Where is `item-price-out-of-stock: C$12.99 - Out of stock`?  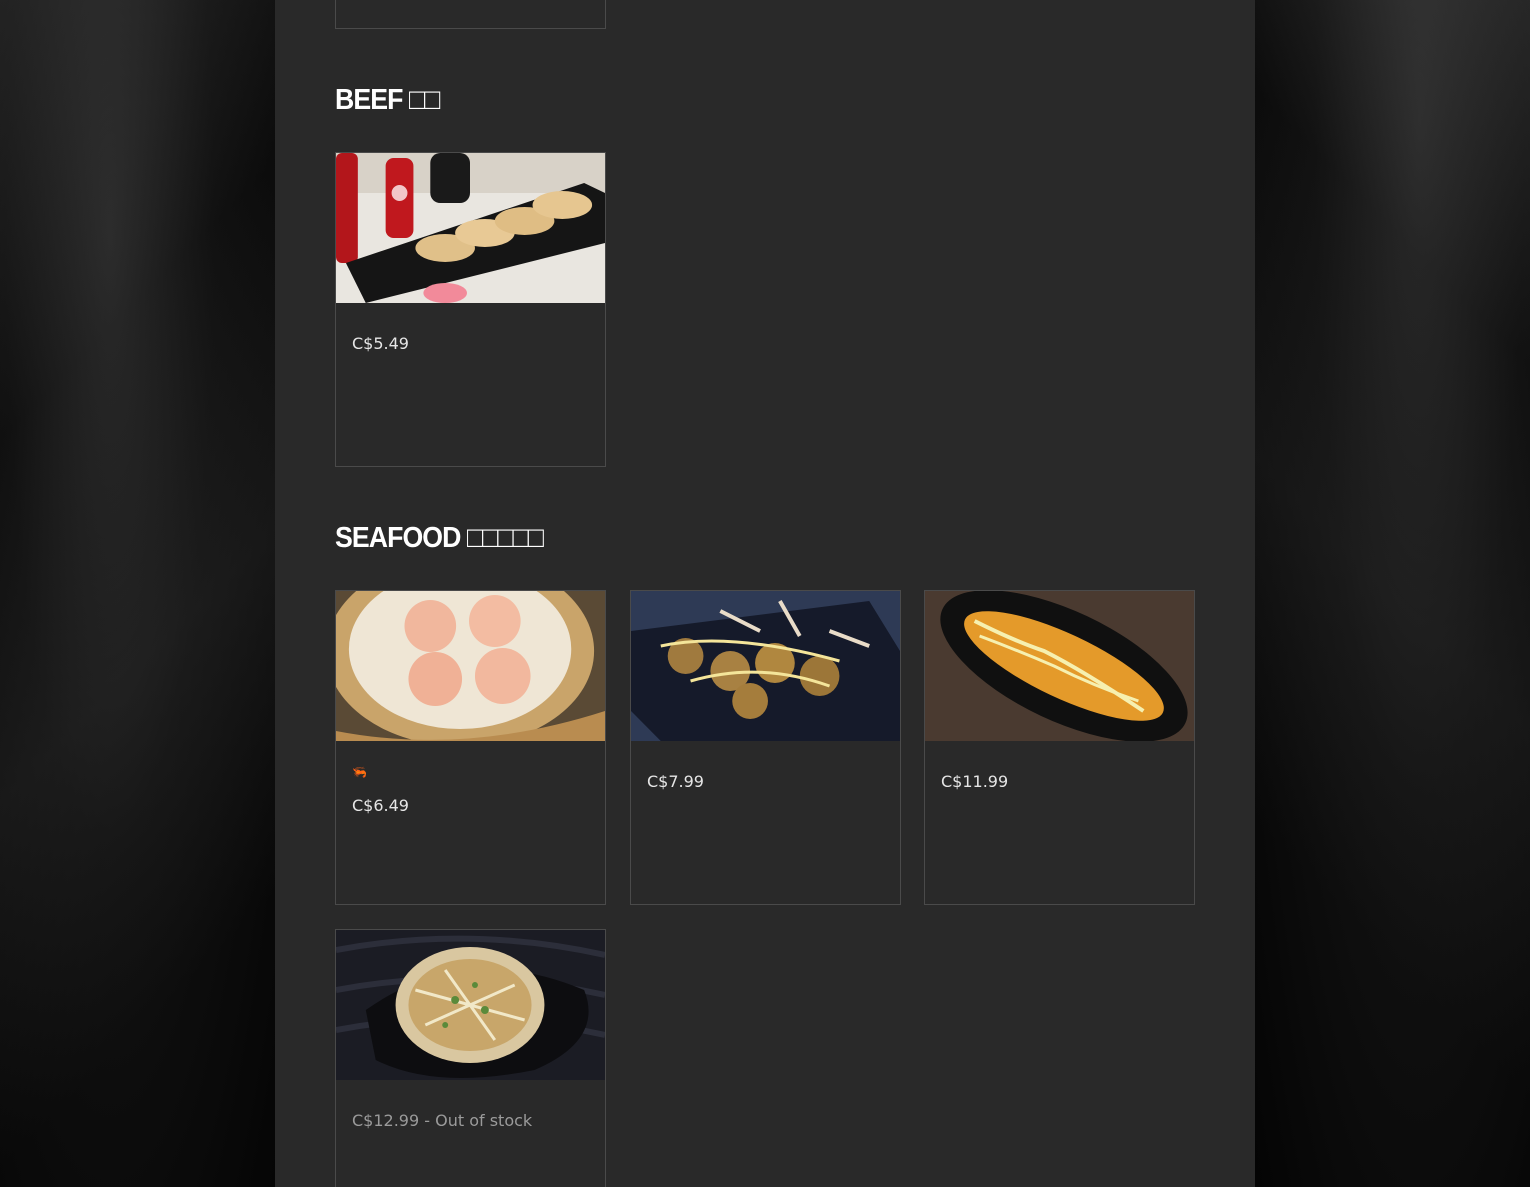
item-price-out-of-stock: C$12.99 - Out of stock is located at coordinates (442, 1120).